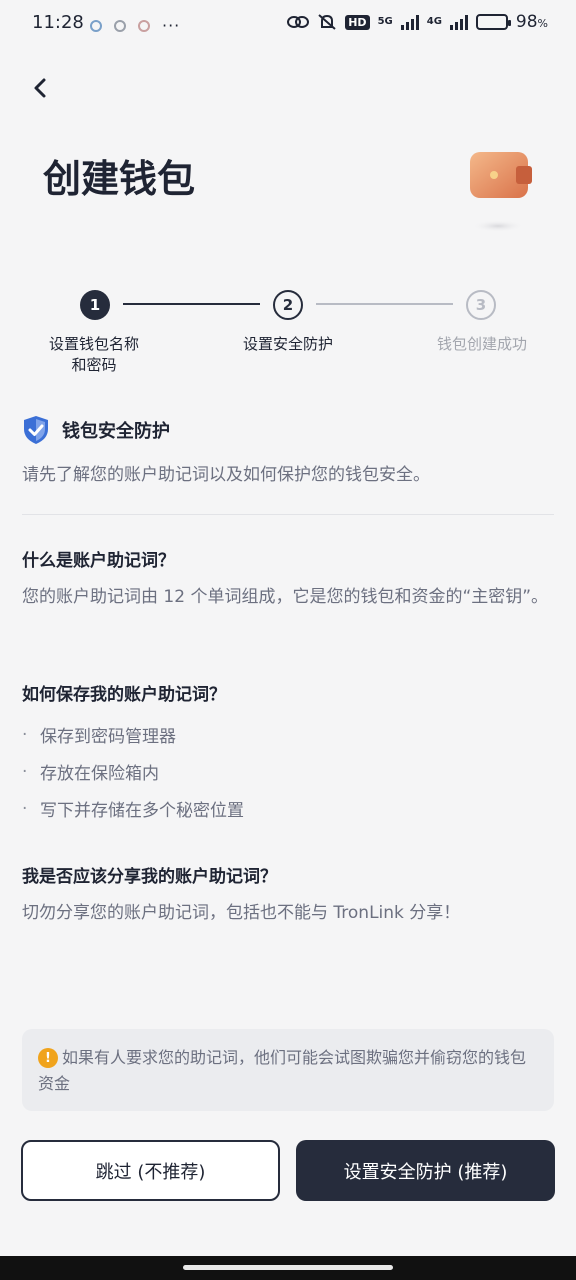  I want to click on faq-question: 什么是账户助记词？, so click(98, 561).